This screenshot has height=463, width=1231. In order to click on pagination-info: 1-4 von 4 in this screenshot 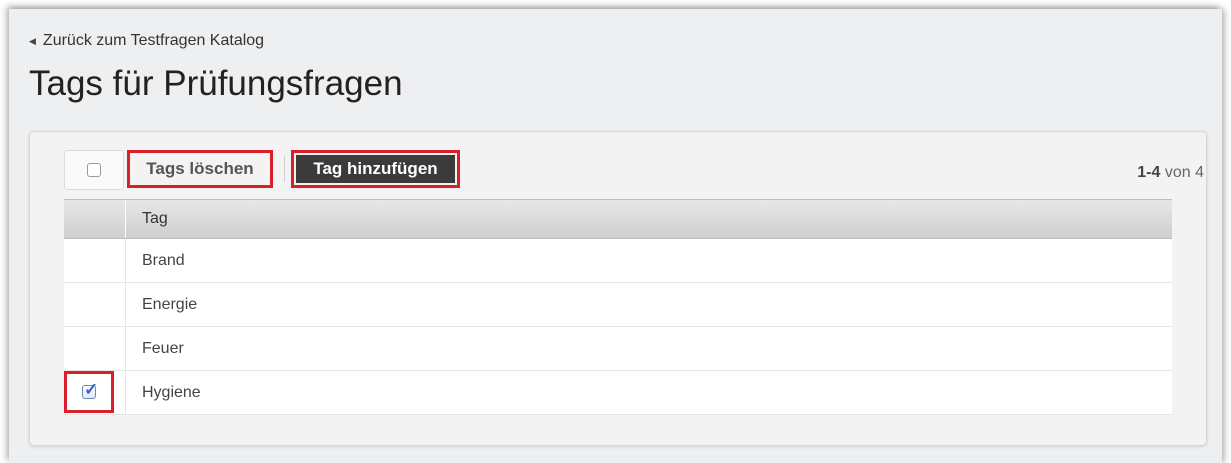, I will do `click(1170, 173)`.